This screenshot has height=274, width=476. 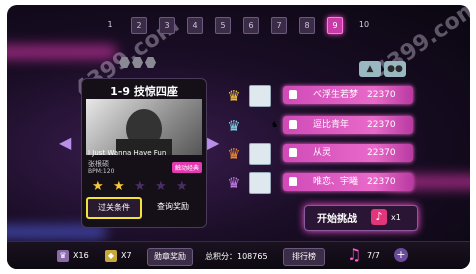 What do you see at coordinates (114, 208) in the screenshot?
I see `clear-condition-button: 过关条件` at bounding box center [114, 208].